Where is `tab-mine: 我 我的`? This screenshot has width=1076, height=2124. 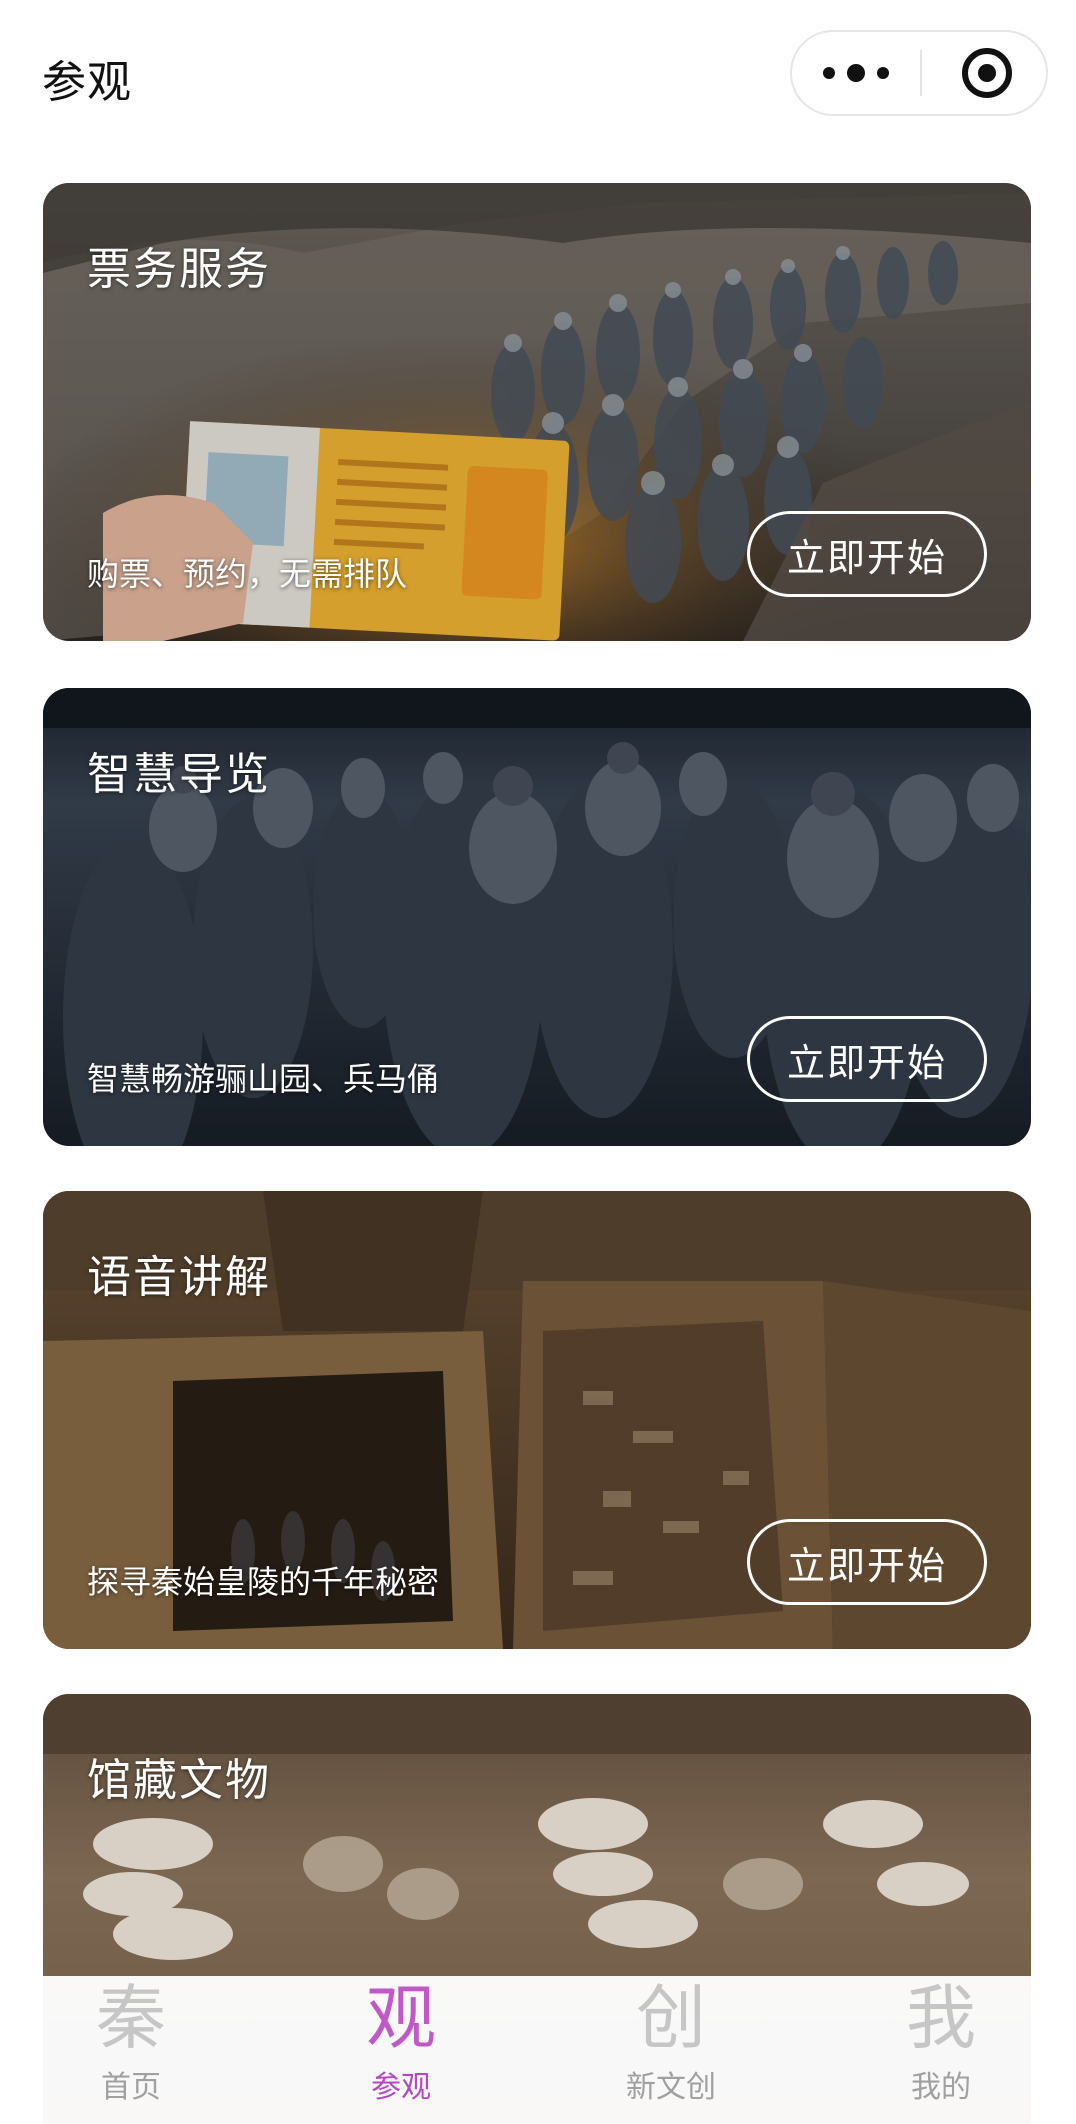 tab-mine: 我 我的 is located at coordinates (941, 2050).